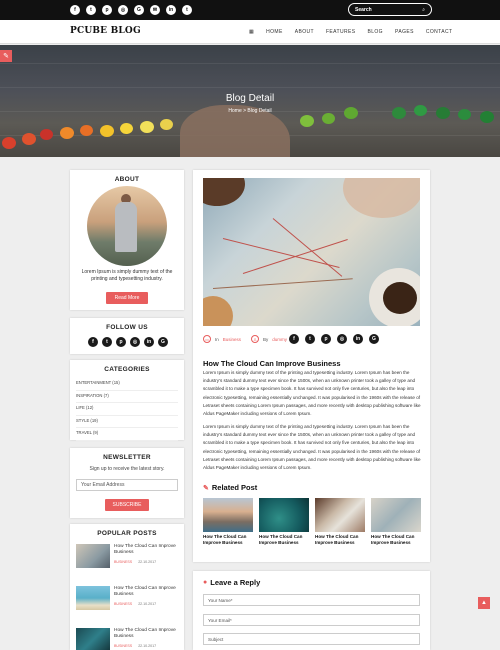 The height and width of the screenshot is (650, 500). I want to click on email-field: Your Email*, so click(311, 620).